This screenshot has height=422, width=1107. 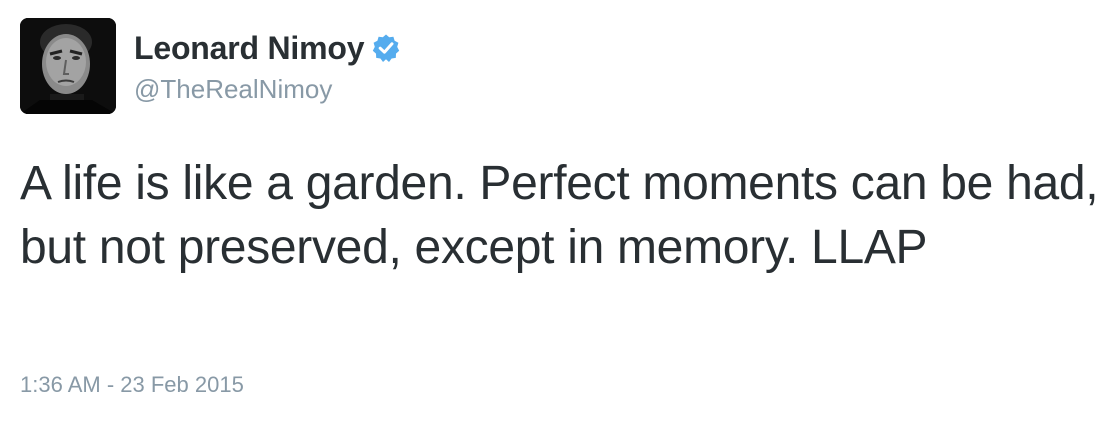 I want to click on author-name-row: Leonard Nimoy, so click(x=267, y=48).